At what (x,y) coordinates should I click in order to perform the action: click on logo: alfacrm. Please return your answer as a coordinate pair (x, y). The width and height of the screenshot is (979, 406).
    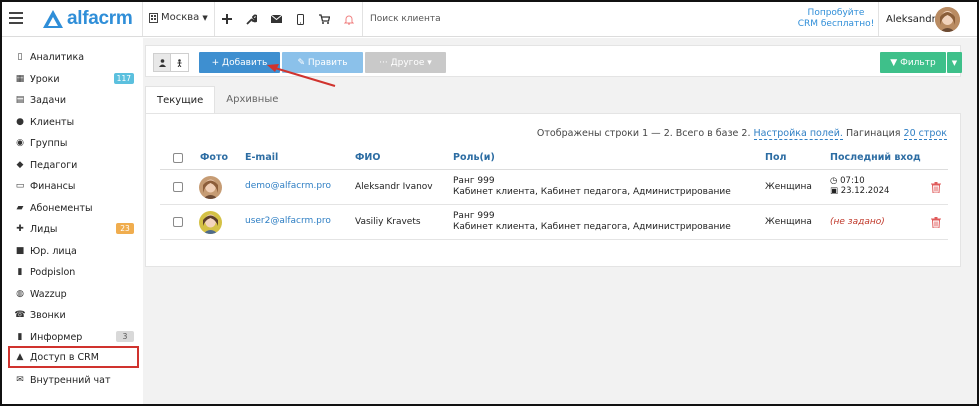
    Looking at the image, I should click on (87, 19).